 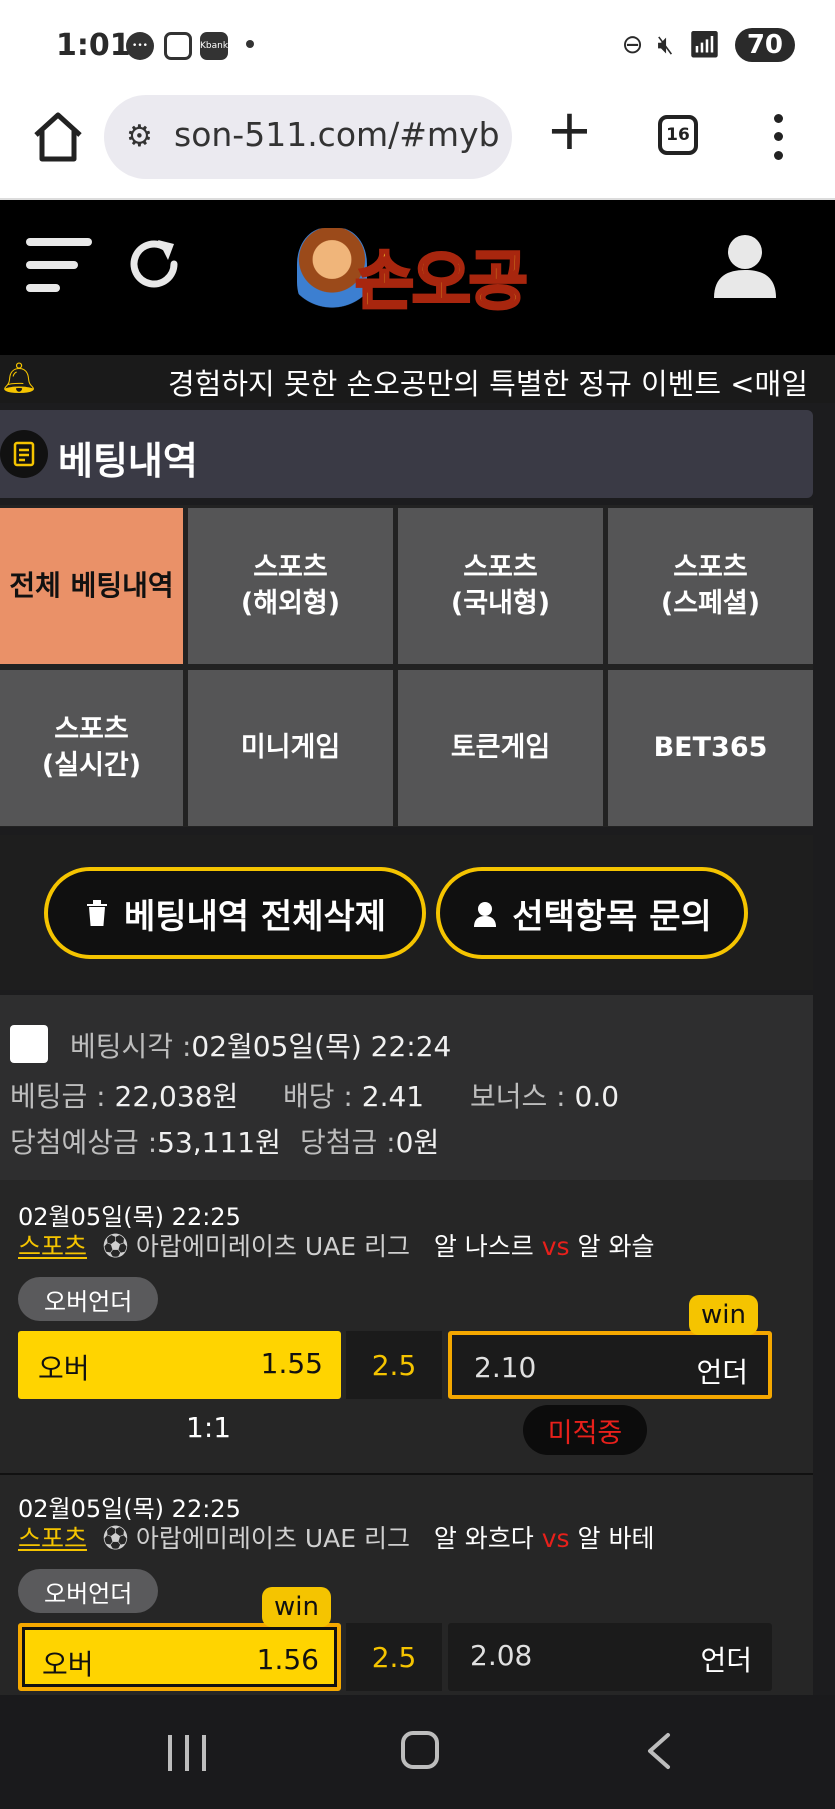 What do you see at coordinates (505, 1367) in the screenshot?
I see `under-odds-value: 2.10` at bounding box center [505, 1367].